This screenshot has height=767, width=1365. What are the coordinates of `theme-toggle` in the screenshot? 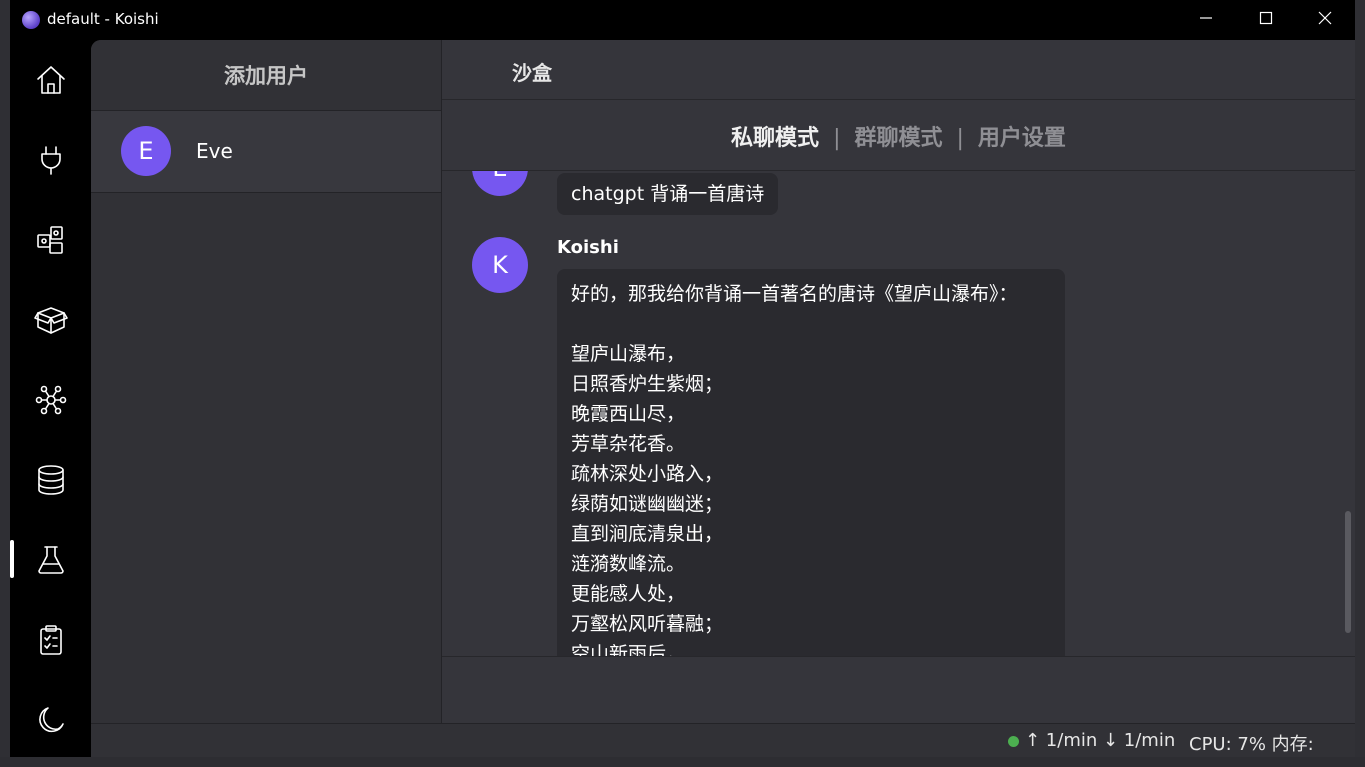 It's located at (51, 720).